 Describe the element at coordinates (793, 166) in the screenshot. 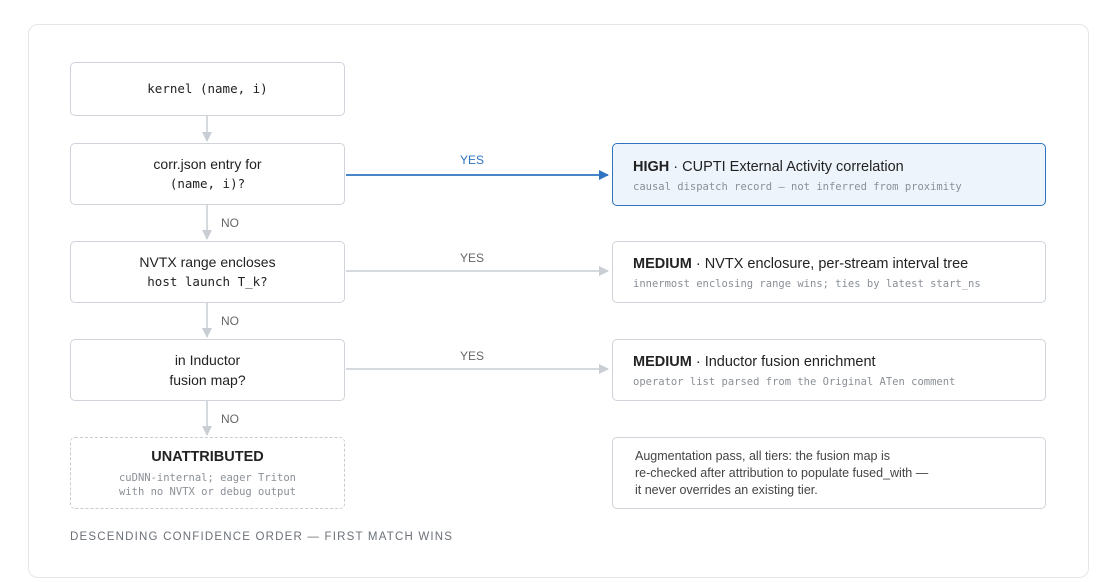

I see `result-high-label: CUPTI External Activity correlation` at that location.